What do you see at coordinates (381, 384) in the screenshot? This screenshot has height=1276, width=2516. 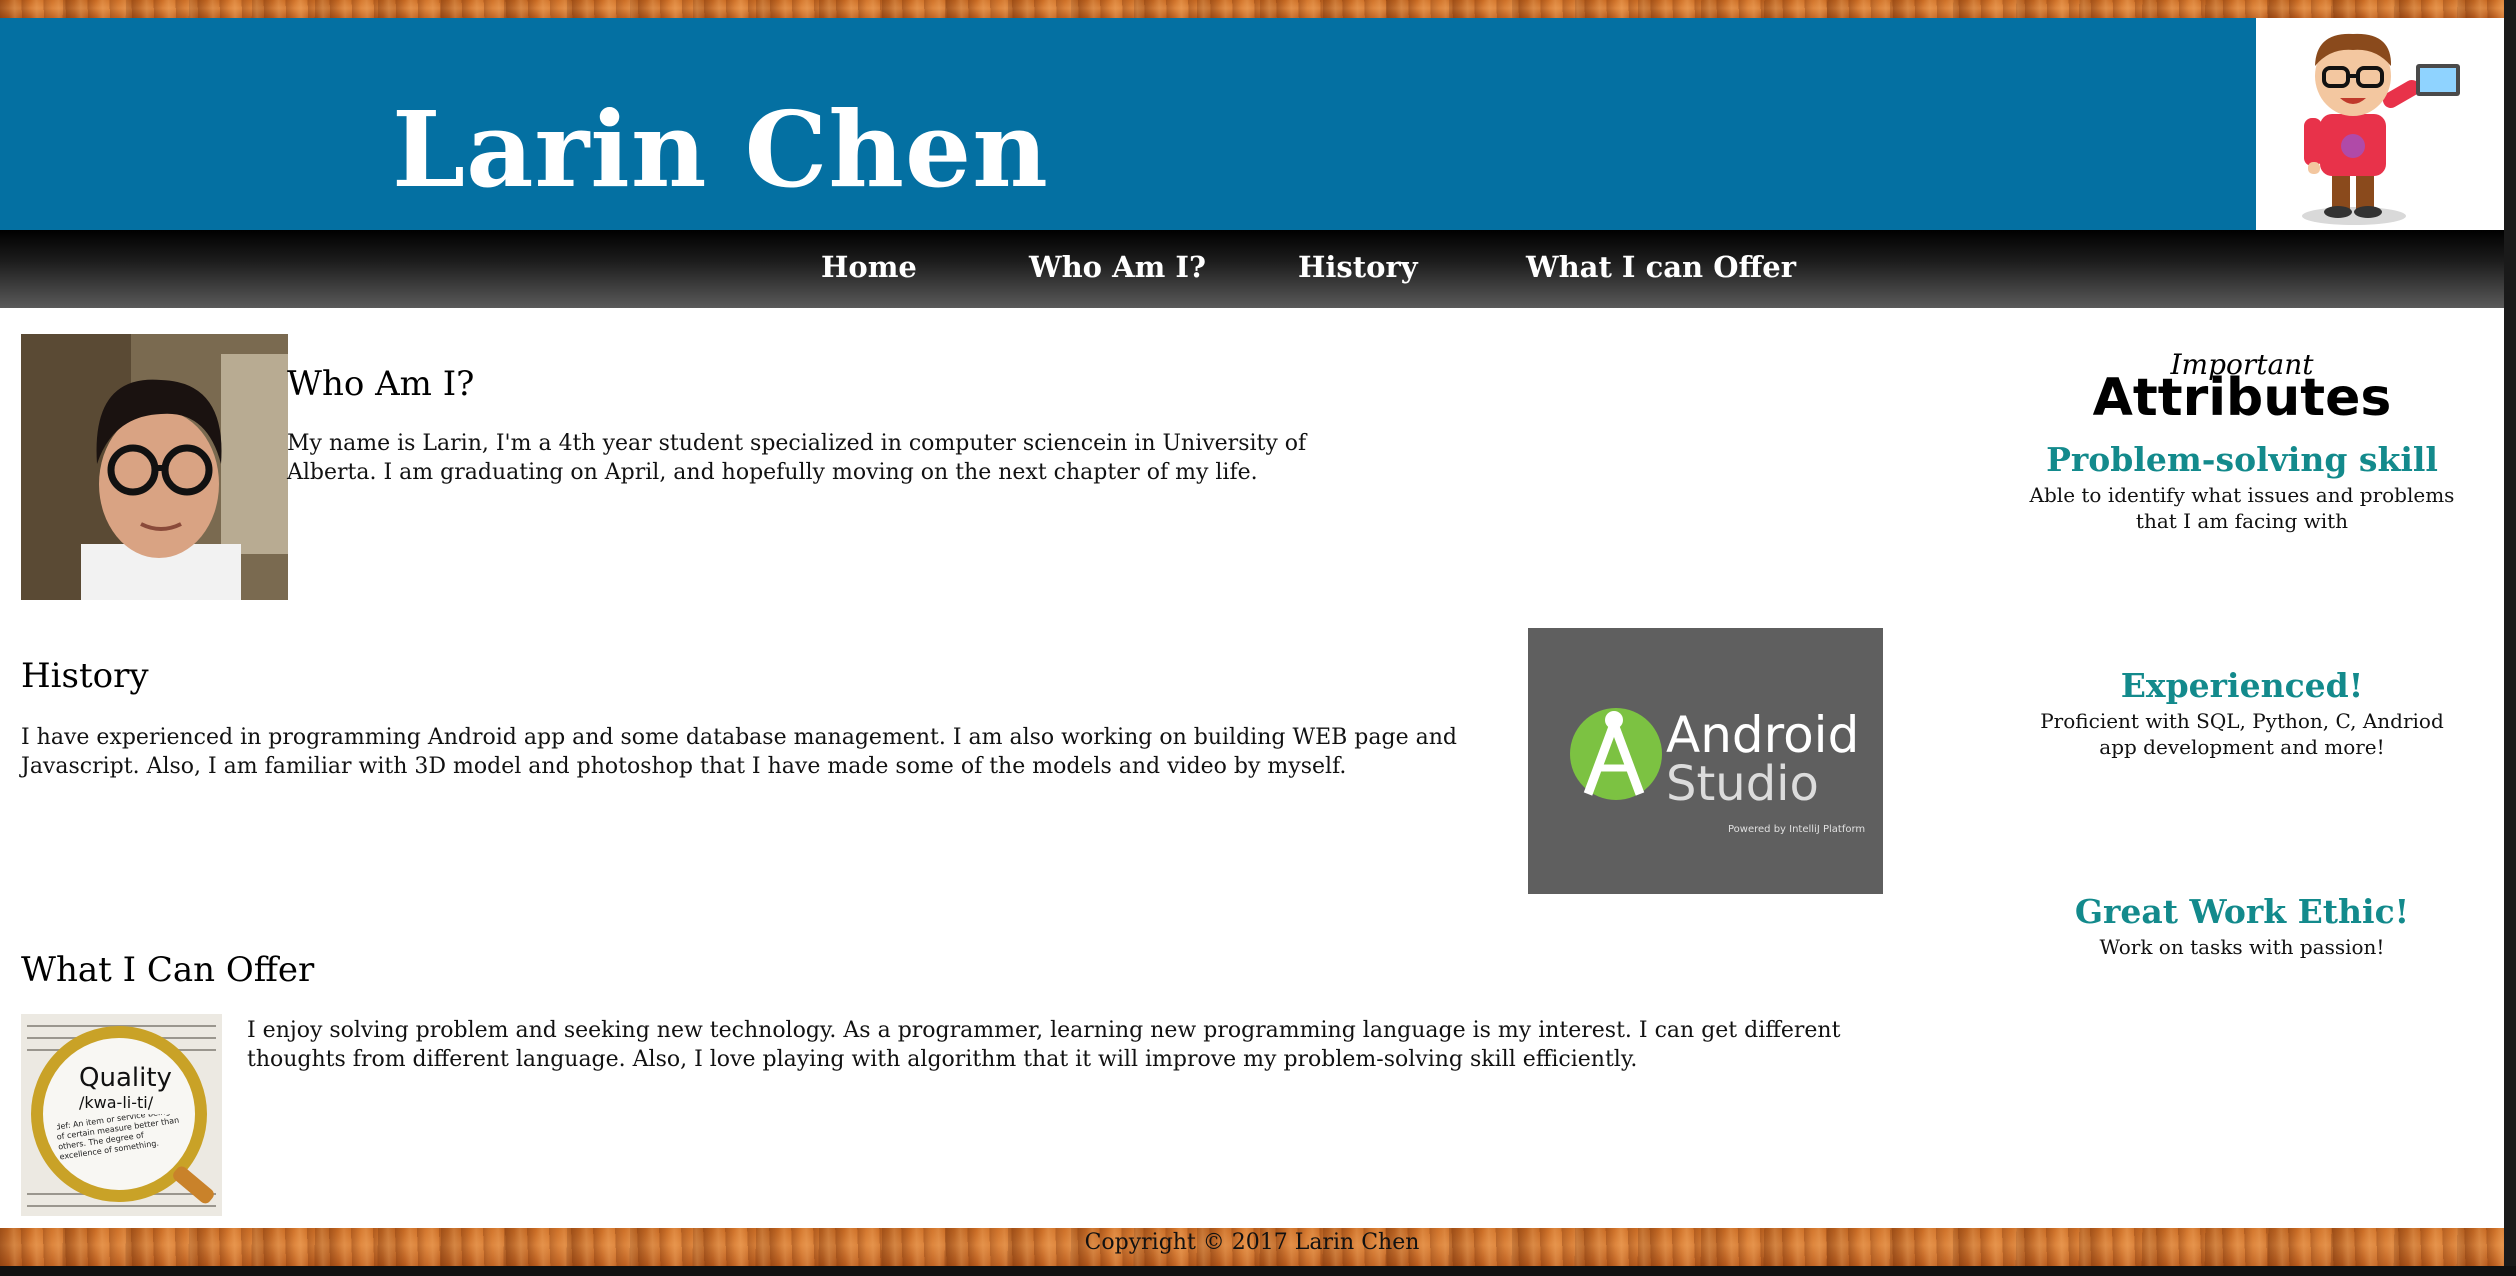 I see `who-am-i-heading: Who Am I?` at bounding box center [381, 384].